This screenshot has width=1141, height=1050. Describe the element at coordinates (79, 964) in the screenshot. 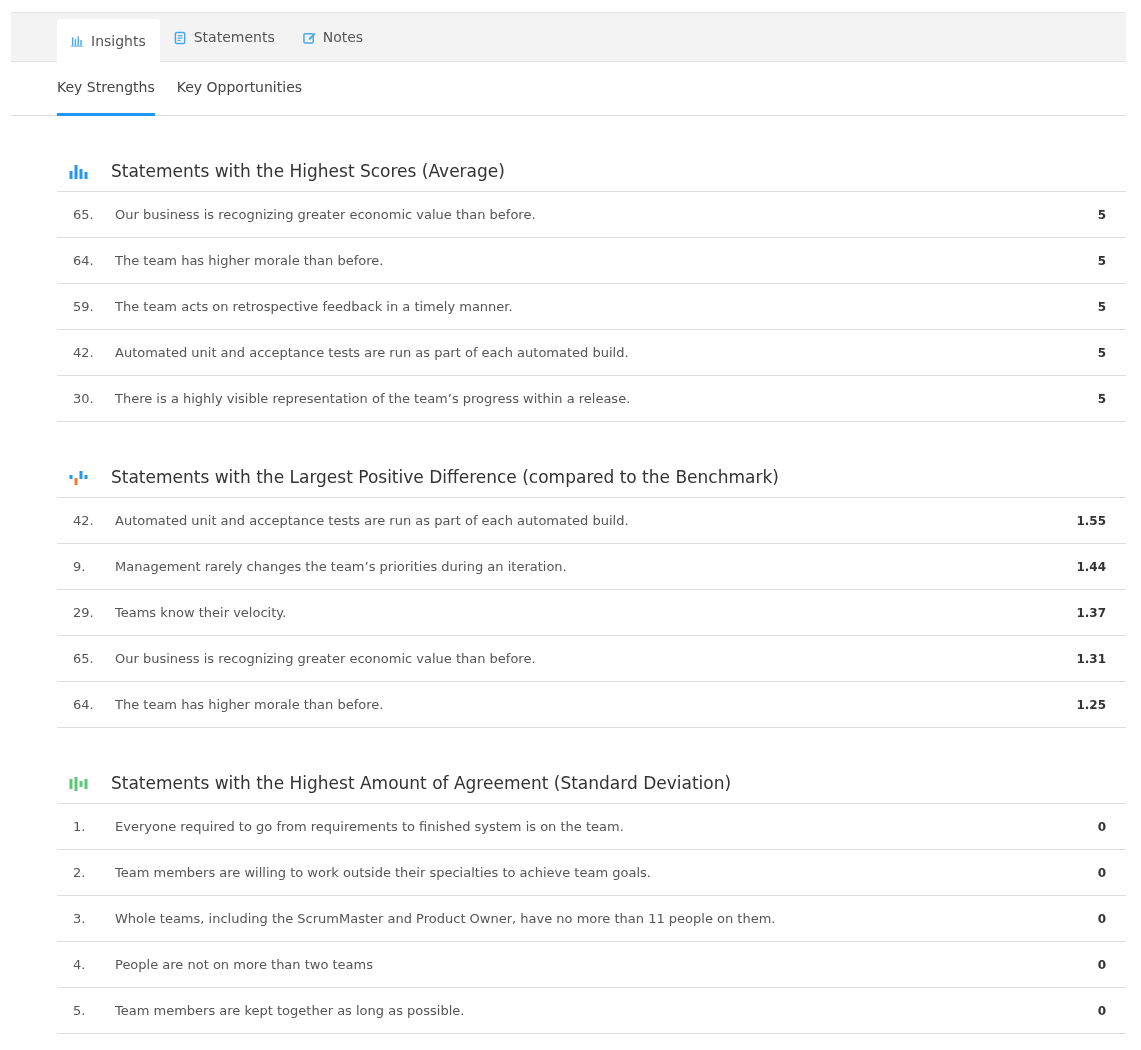

I see `statement-number: 4.` at that location.